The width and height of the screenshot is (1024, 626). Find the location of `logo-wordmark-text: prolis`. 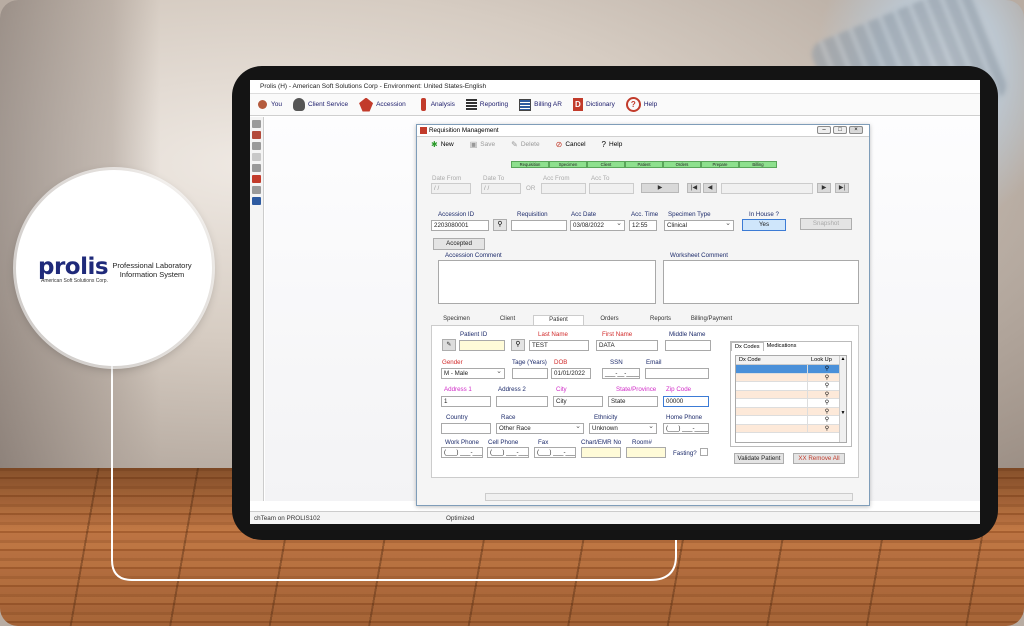

logo-wordmark-text: prolis is located at coordinates (73, 267).